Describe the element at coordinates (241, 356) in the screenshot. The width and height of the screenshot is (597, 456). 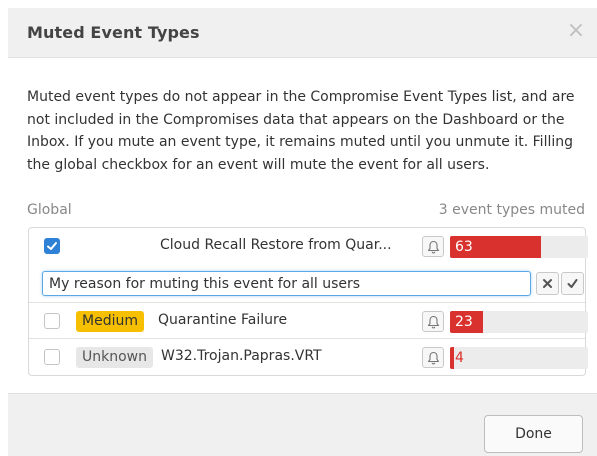
I see `event-name: W32.Trojan.Papras.VRT` at that location.